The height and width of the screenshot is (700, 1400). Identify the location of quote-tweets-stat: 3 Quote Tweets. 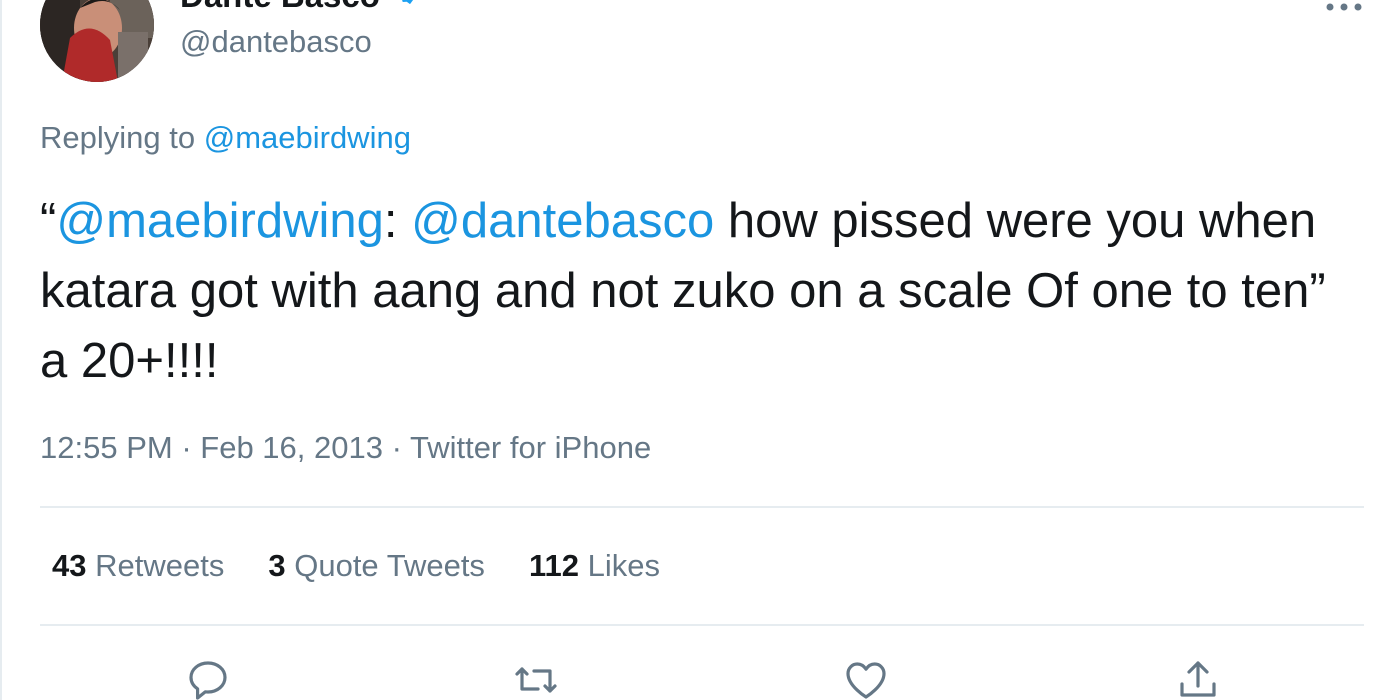
(376, 566).